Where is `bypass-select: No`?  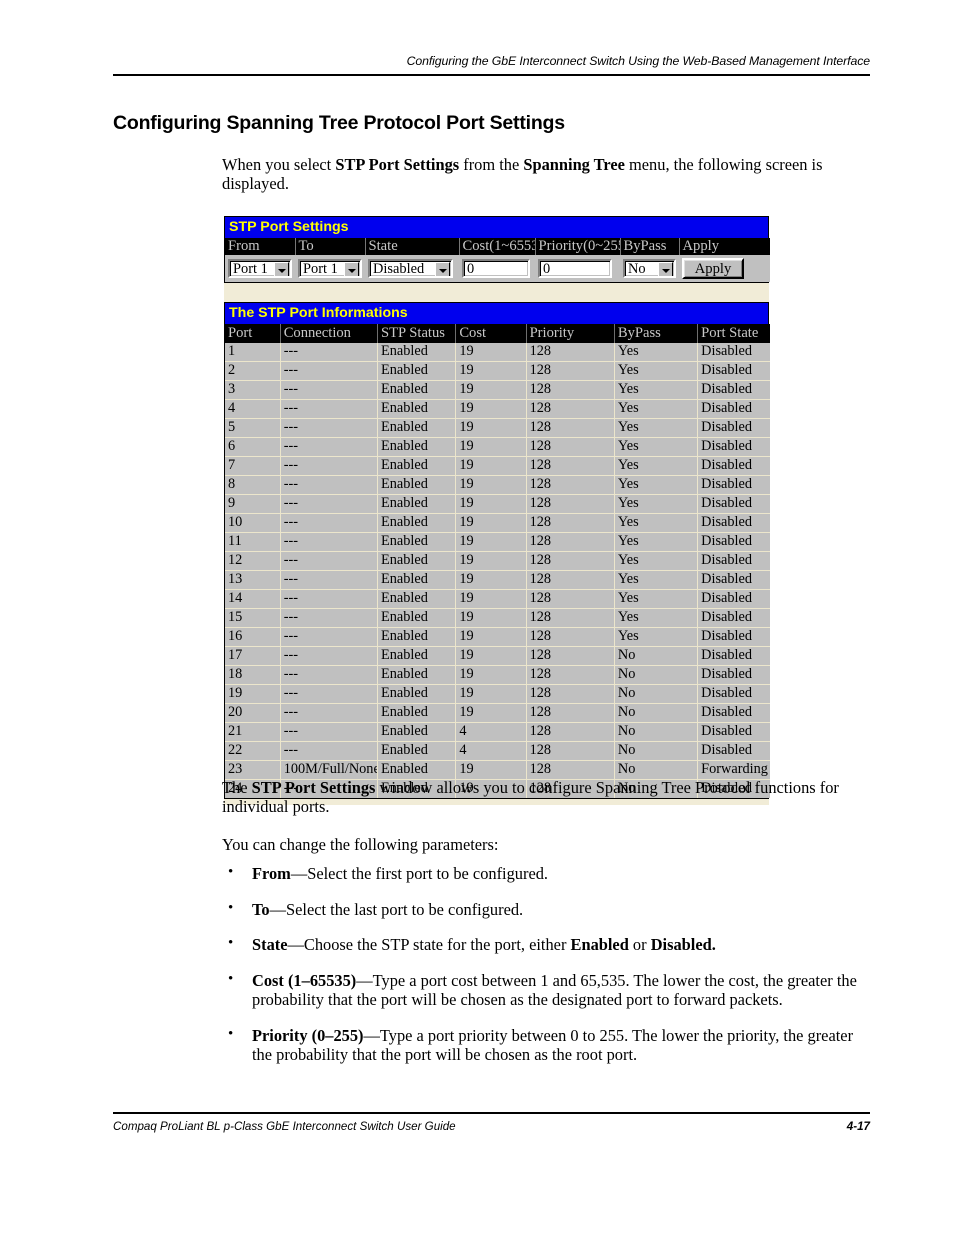 bypass-select: No is located at coordinates (649, 268).